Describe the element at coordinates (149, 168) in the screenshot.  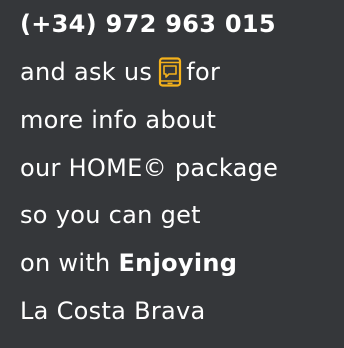
I see `home-package-line: our HOME© package` at that location.